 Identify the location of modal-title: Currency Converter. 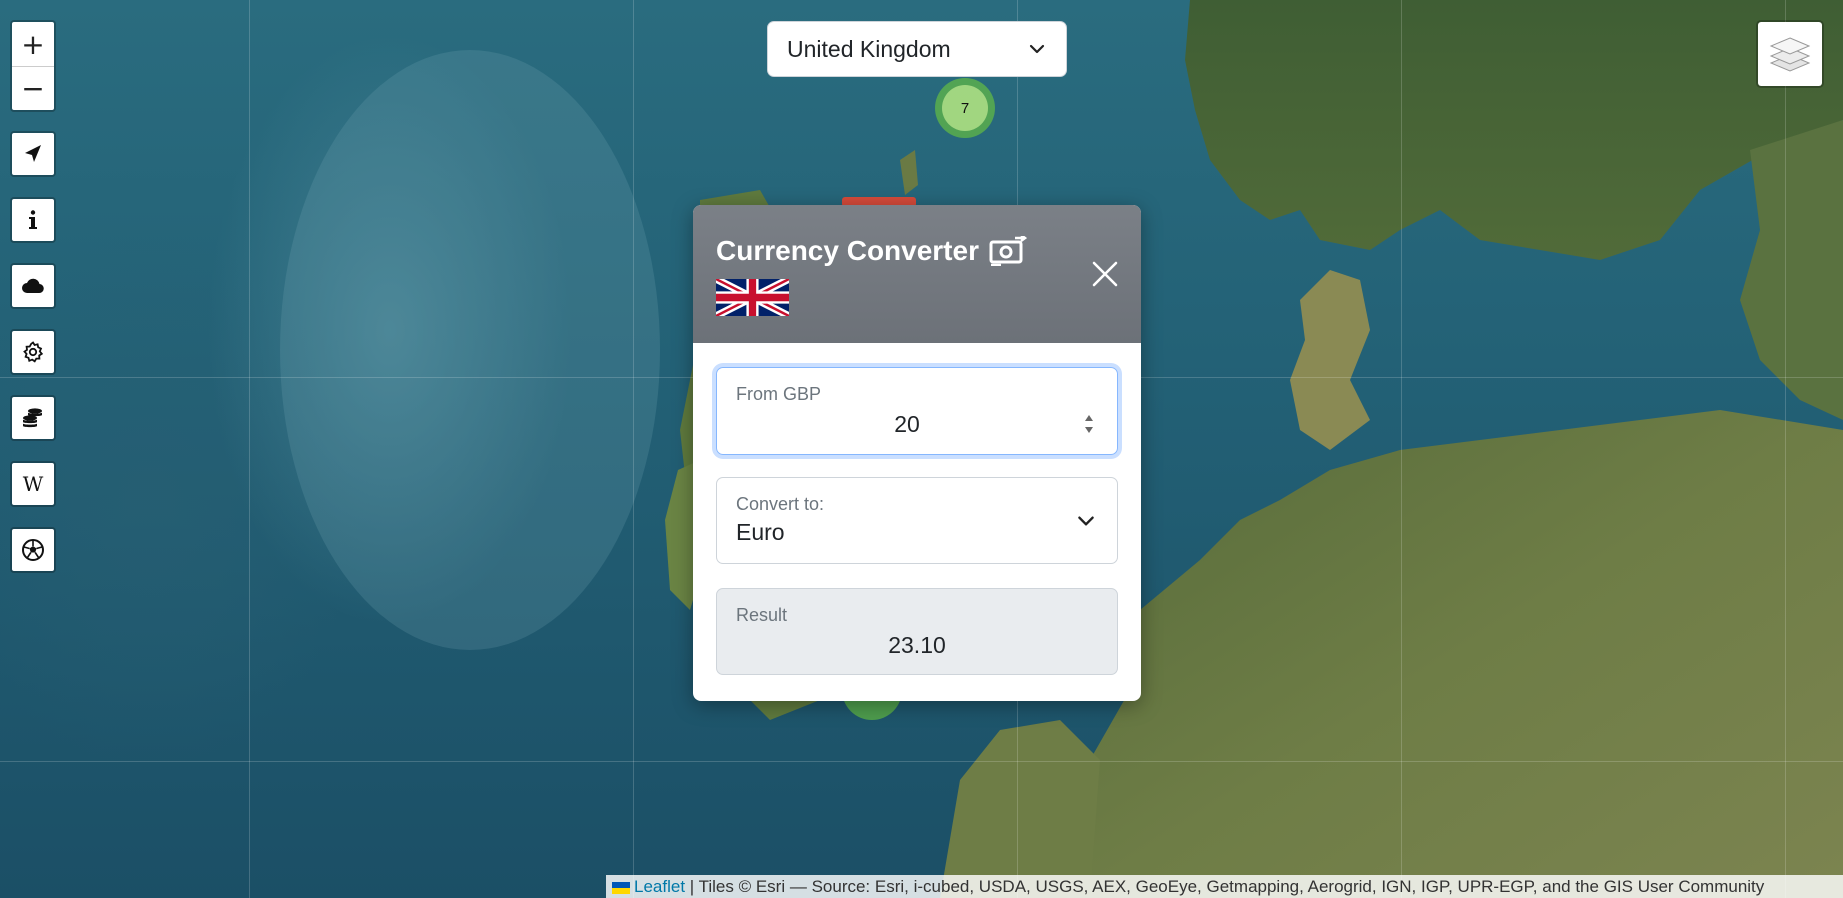
(917, 251).